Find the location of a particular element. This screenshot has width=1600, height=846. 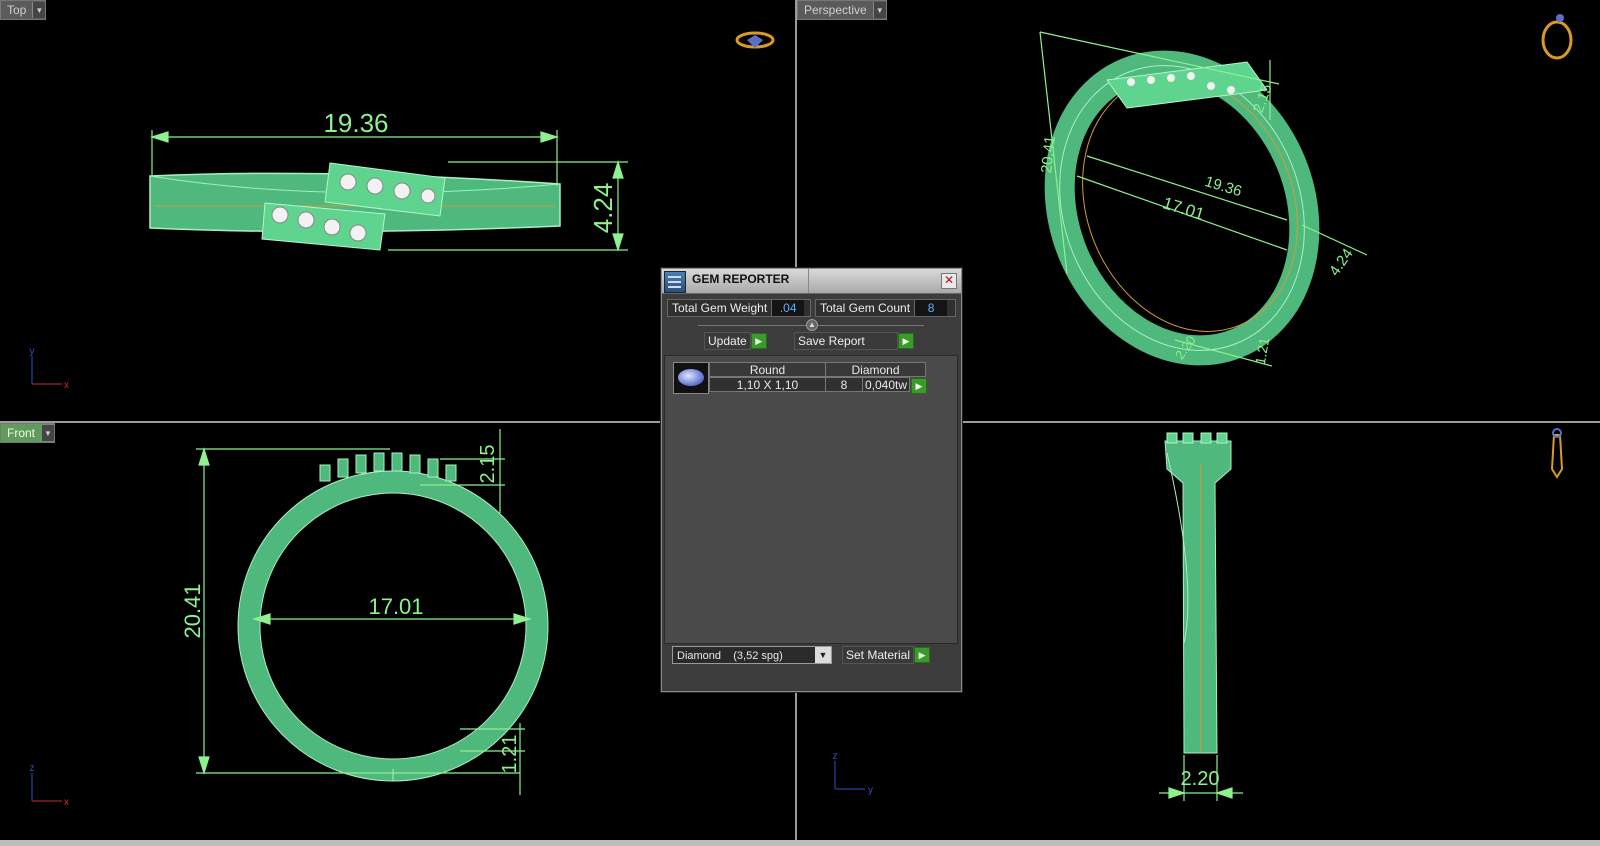

top-axis-x: x is located at coordinates (66, 385).